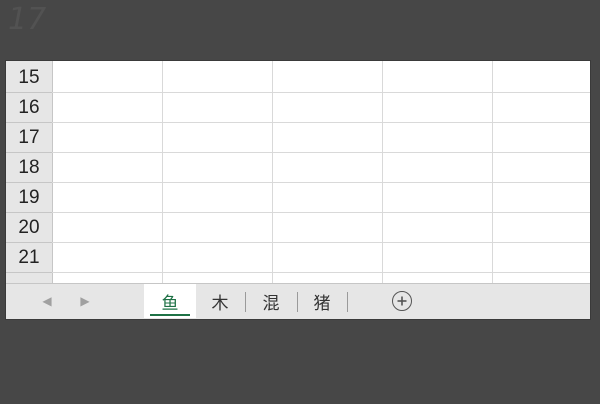  What do you see at coordinates (29, 108) in the screenshot?
I see `row-number: 16` at bounding box center [29, 108].